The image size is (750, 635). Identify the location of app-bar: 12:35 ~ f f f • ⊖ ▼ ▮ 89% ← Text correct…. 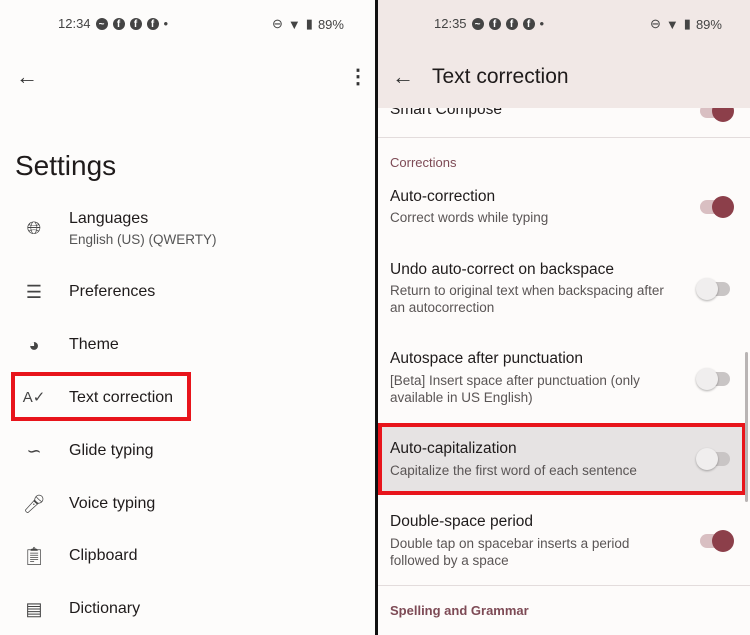
(564, 54).